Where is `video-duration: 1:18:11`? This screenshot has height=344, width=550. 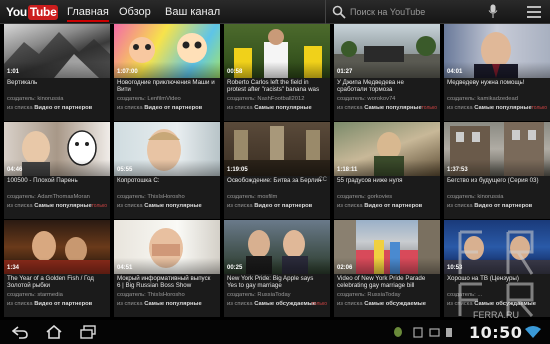
video-duration: 1:18:11 is located at coordinates (347, 170).